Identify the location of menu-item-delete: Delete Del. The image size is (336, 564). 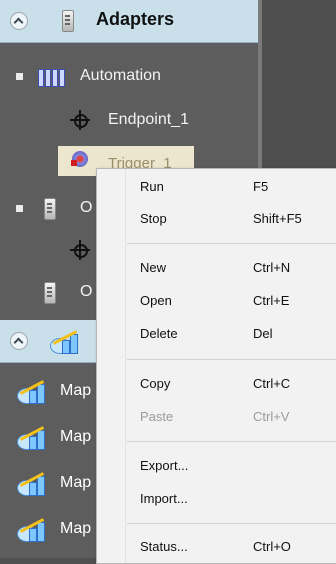
(216, 333).